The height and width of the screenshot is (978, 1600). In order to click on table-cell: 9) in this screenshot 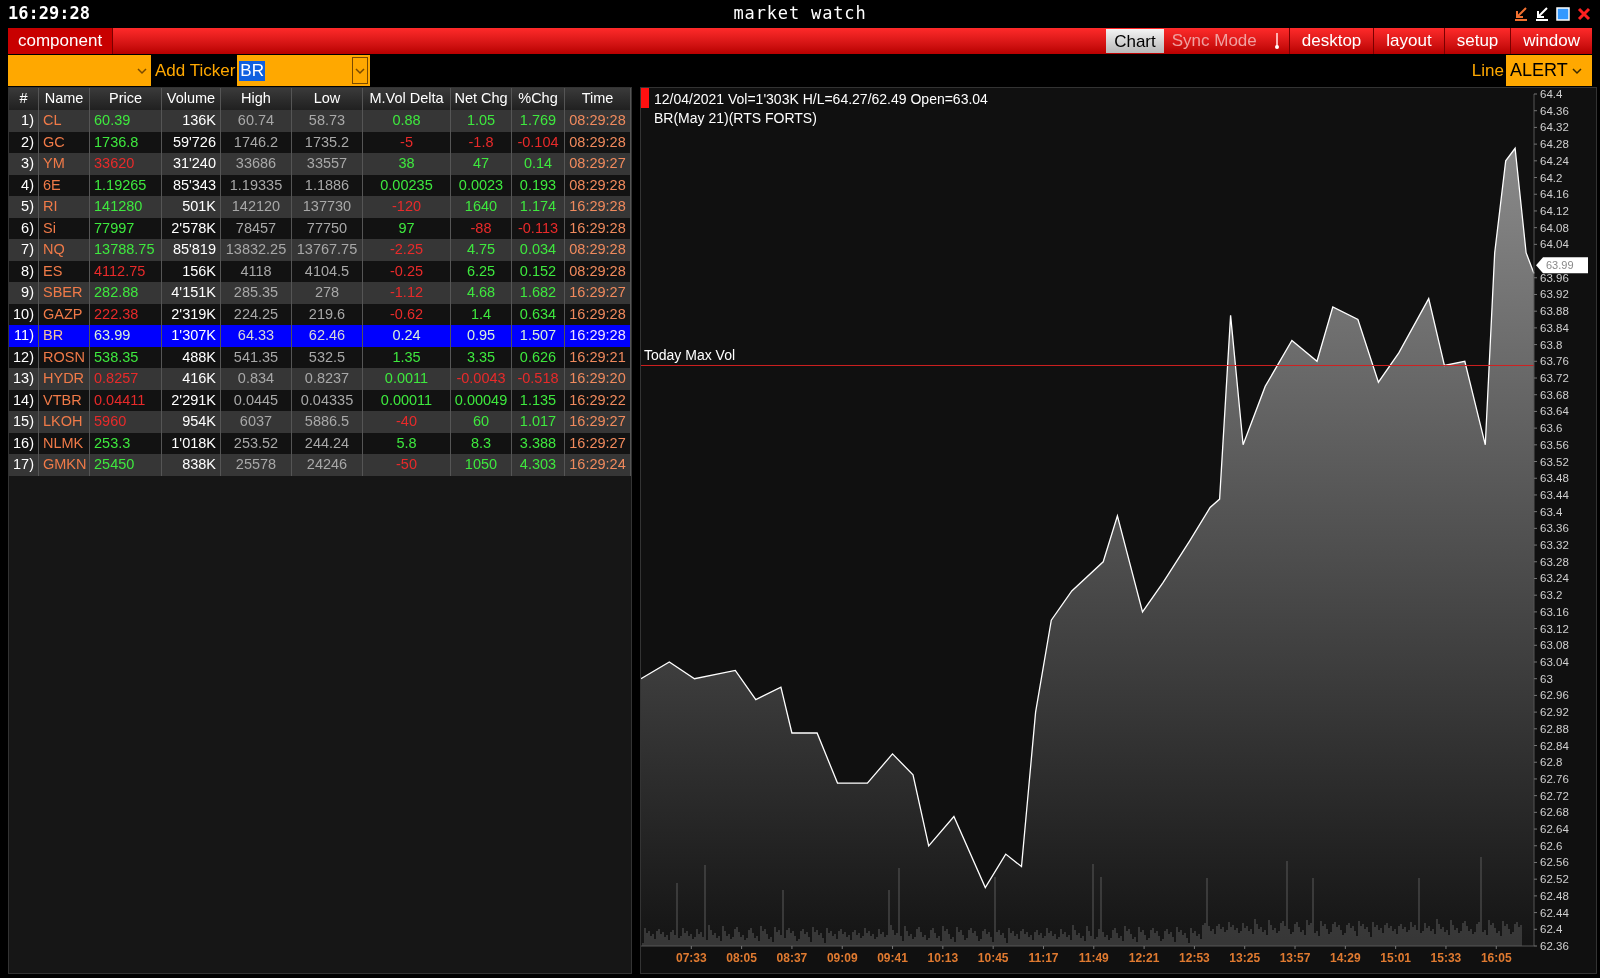, I will do `click(24, 293)`.